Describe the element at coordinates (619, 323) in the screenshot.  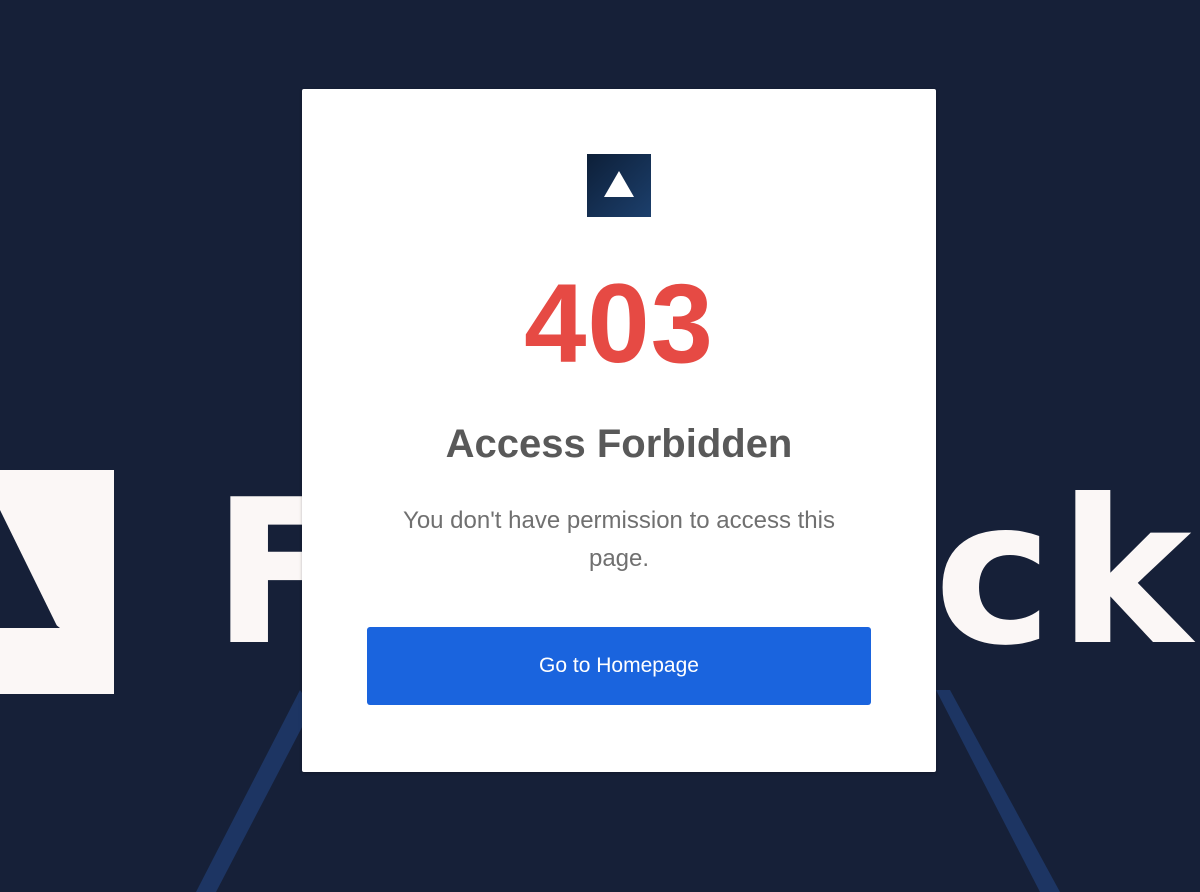
I see `error-code: 403` at that location.